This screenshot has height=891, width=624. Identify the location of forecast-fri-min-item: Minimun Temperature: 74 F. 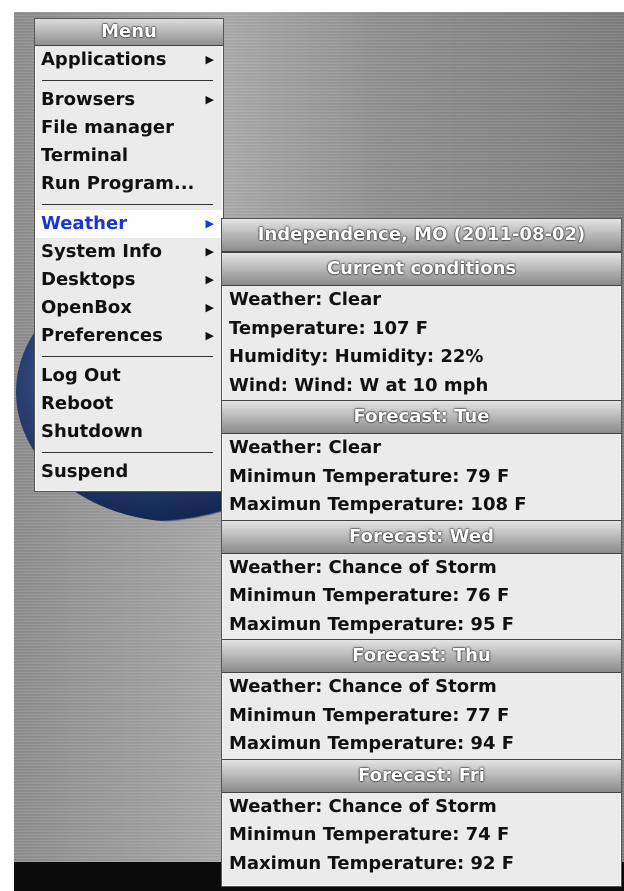
(421, 835).